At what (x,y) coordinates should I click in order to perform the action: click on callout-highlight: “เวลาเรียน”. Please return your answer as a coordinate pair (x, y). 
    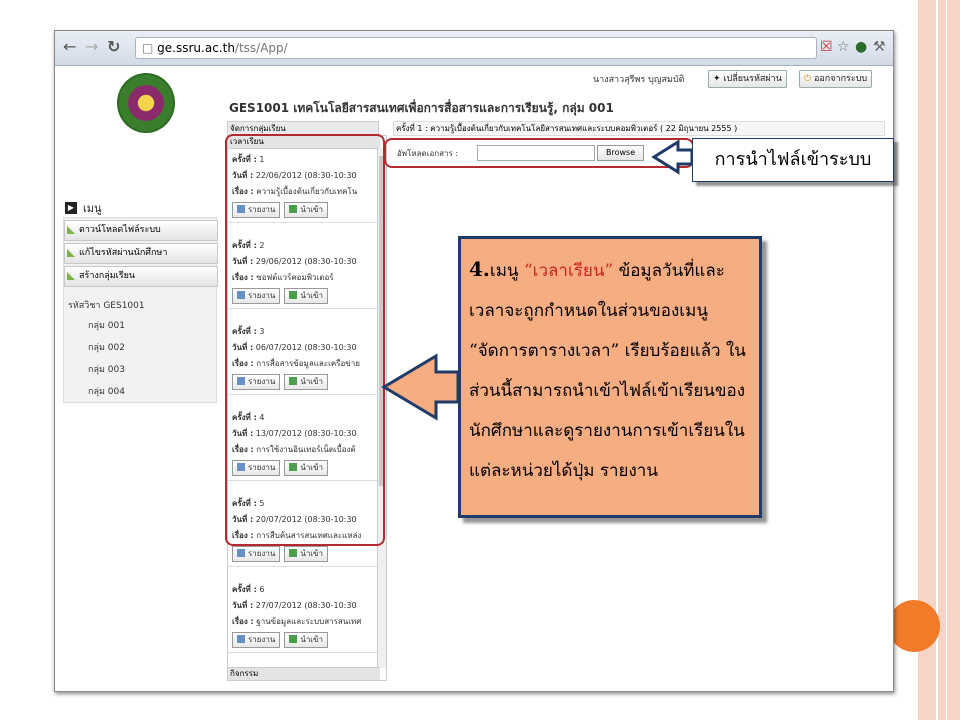
    Looking at the image, I should click on (568, 271).